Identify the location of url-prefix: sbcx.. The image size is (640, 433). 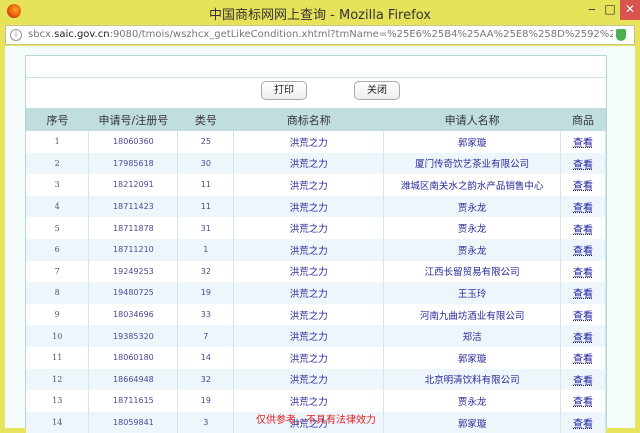
(41, 34).